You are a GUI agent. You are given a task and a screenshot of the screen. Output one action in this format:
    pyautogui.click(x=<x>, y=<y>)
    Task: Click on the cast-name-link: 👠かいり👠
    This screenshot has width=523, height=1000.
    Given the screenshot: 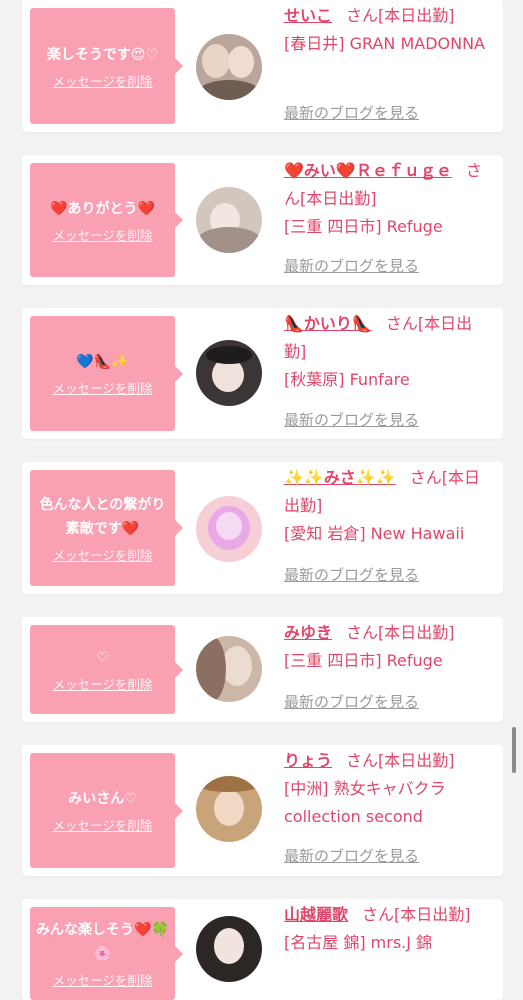 What is the action you would take?
    pyautogui.click(x=328, y=323)
    